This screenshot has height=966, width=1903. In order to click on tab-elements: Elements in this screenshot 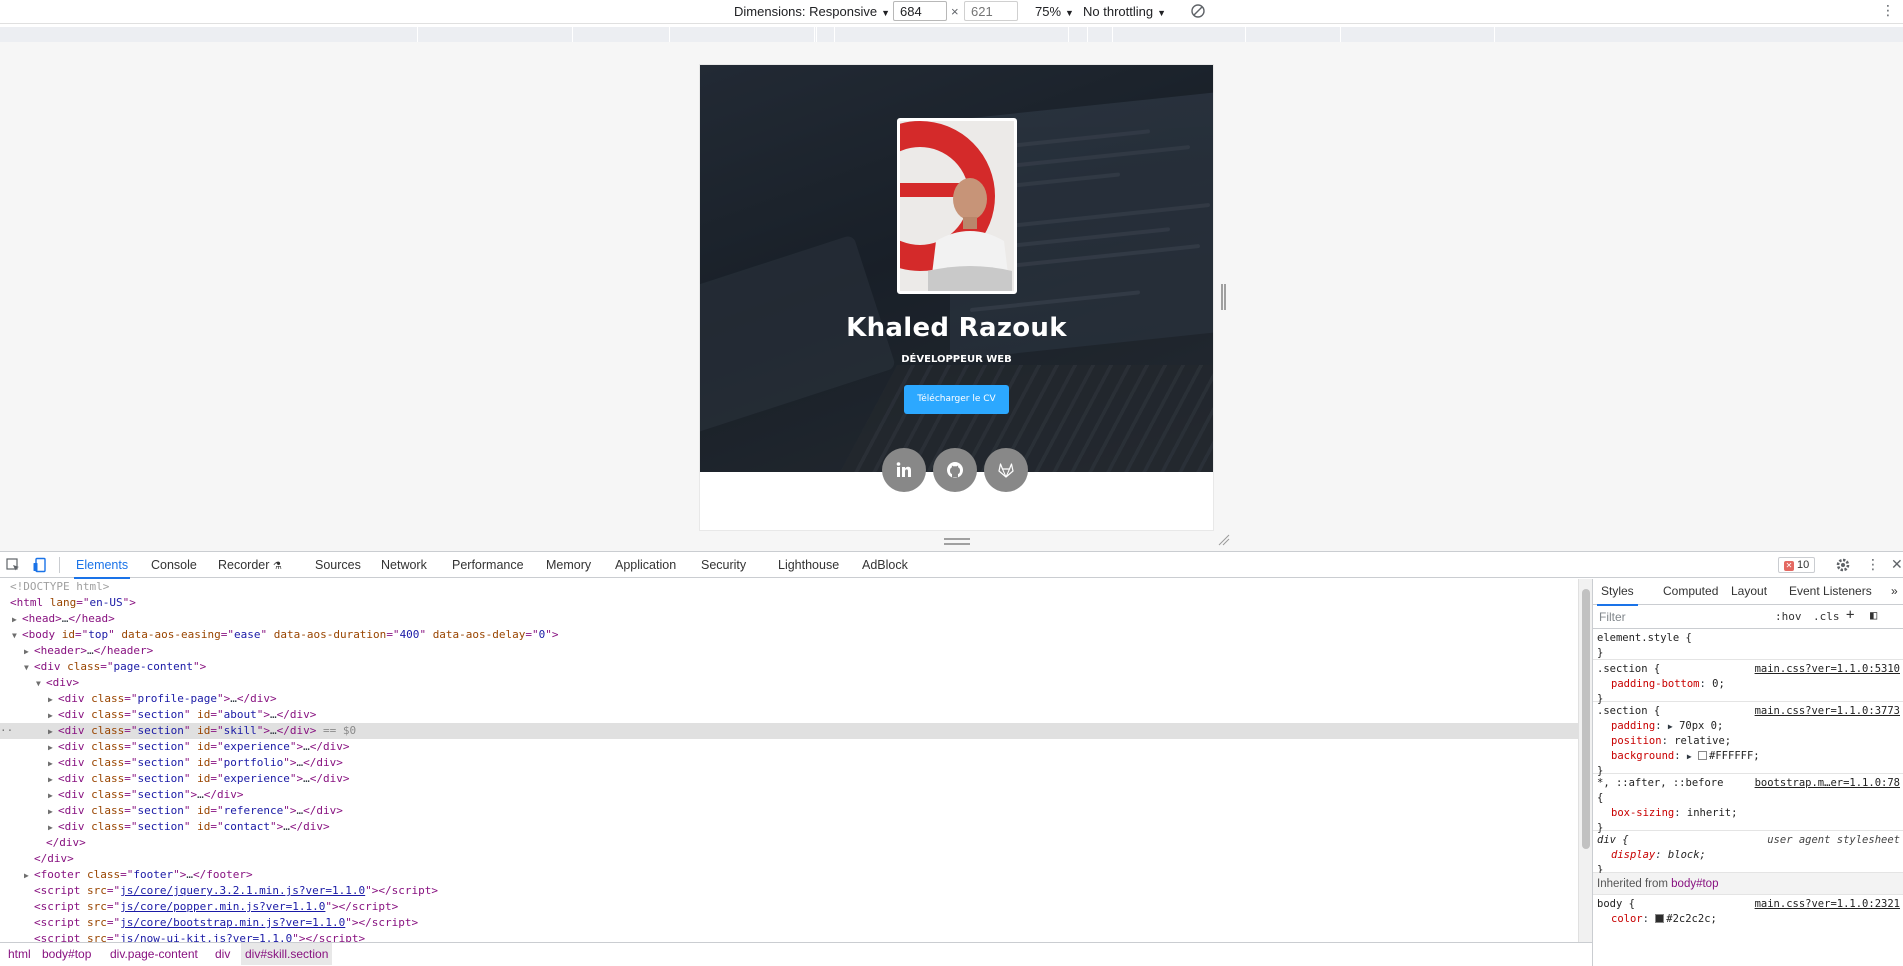, I will do `click(102, 568)`.